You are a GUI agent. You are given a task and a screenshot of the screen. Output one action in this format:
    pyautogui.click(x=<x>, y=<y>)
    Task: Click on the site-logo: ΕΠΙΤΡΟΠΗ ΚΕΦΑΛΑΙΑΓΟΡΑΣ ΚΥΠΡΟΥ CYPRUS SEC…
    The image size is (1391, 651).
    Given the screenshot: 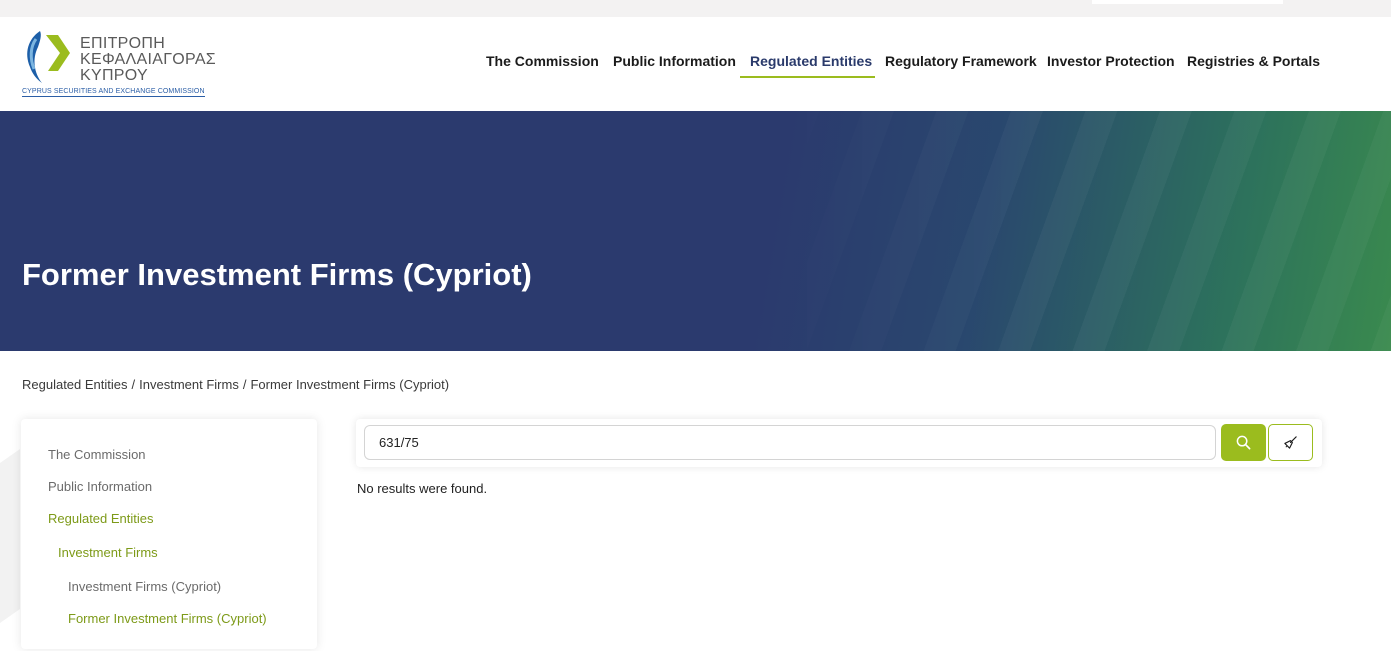 What is the action you would take?
    pyautogui.click(x=119, y=65)
    